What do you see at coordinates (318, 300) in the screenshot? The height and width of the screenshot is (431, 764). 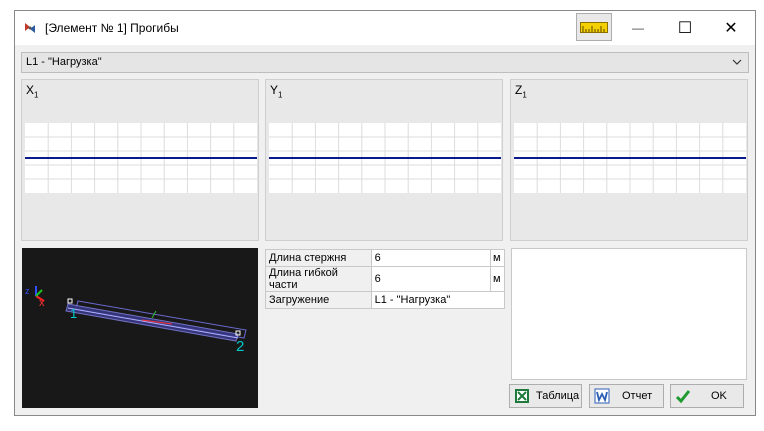 I see `property-label: Загружение` at bounding box center [318, 300].